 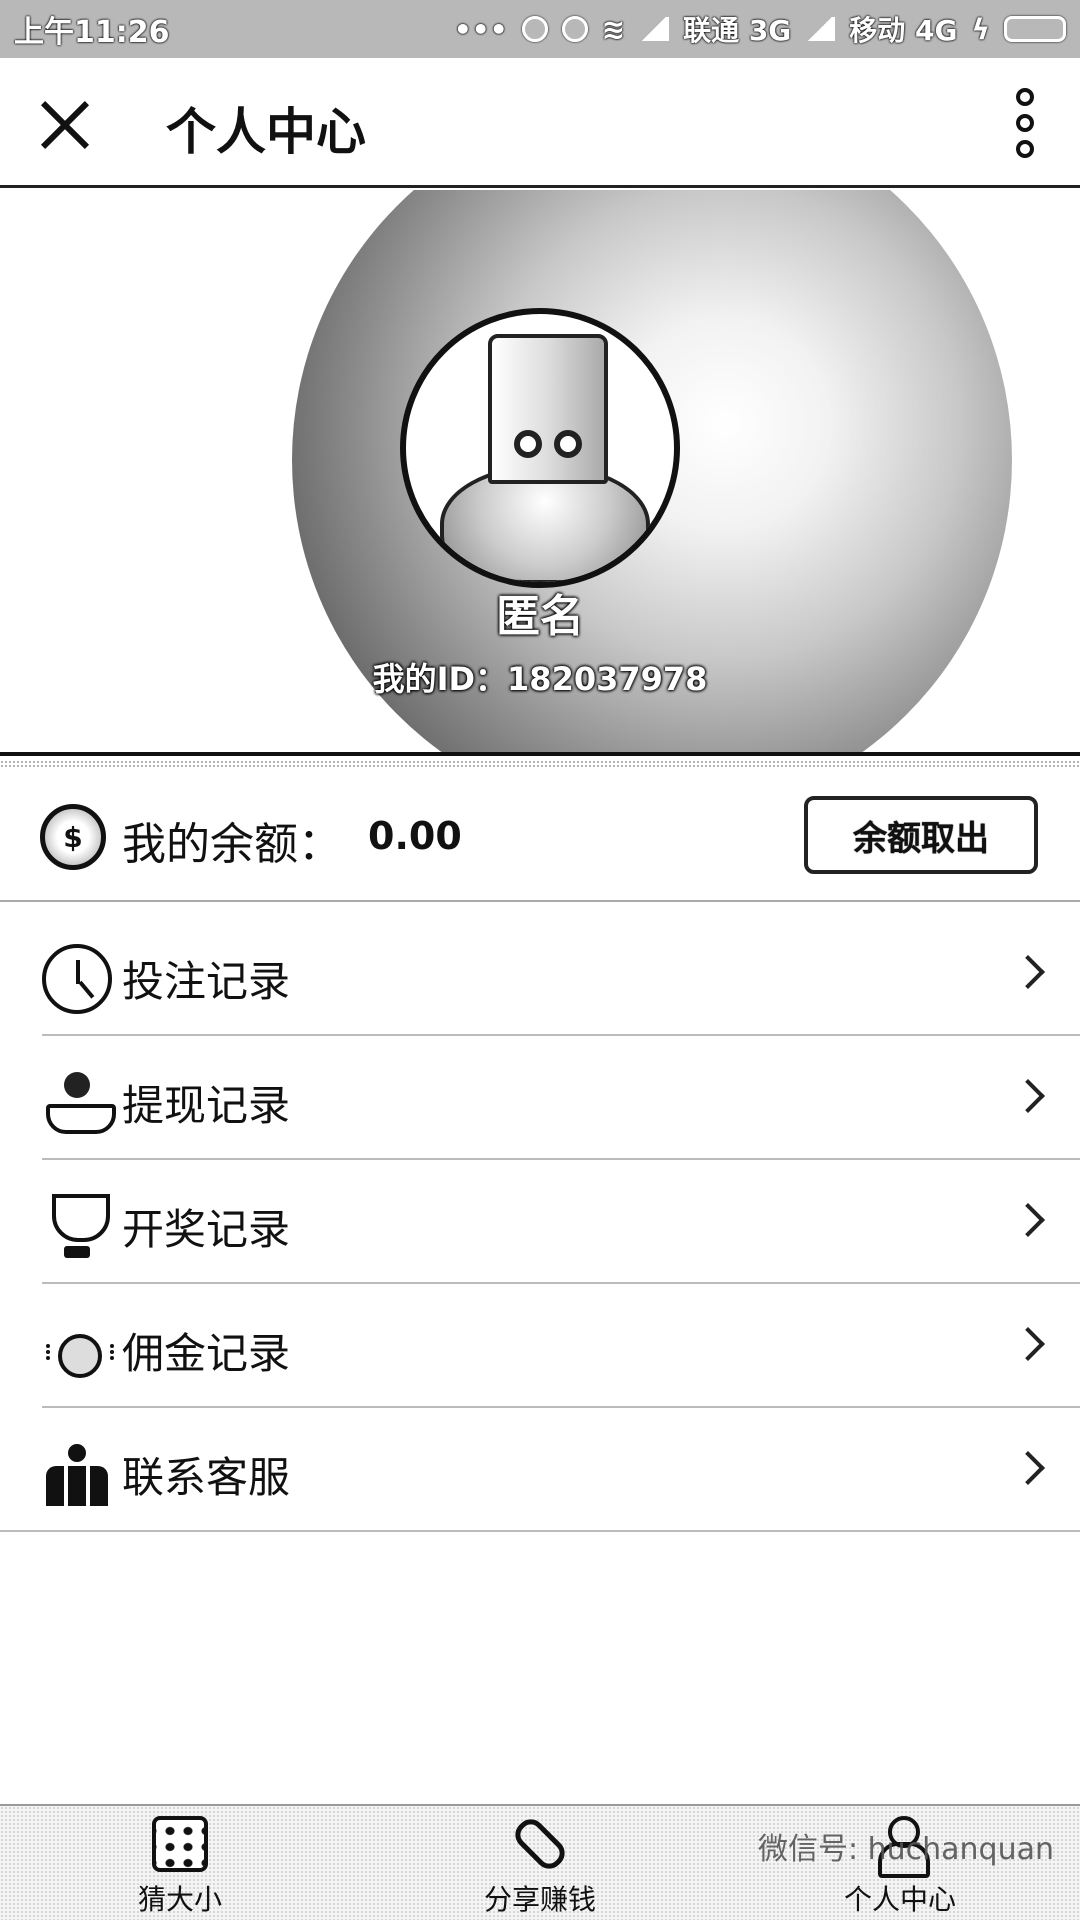 What do you see at coordinates (415, 836) in the screenshot?
I see `balance-value: 0.00` at bounding box center [415, 836].